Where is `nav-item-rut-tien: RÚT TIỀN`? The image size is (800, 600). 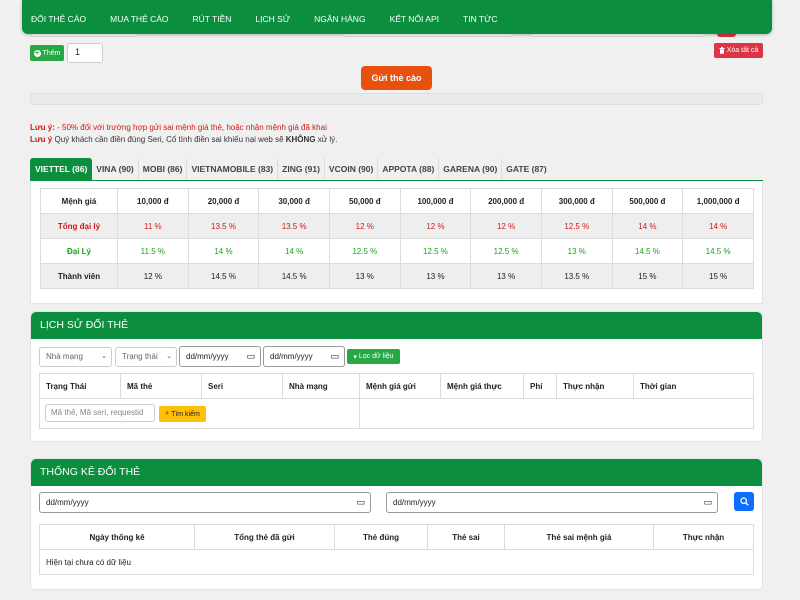
nav-item-rut-tien: RÚT TIỀN is located at coordinates (212, 19).